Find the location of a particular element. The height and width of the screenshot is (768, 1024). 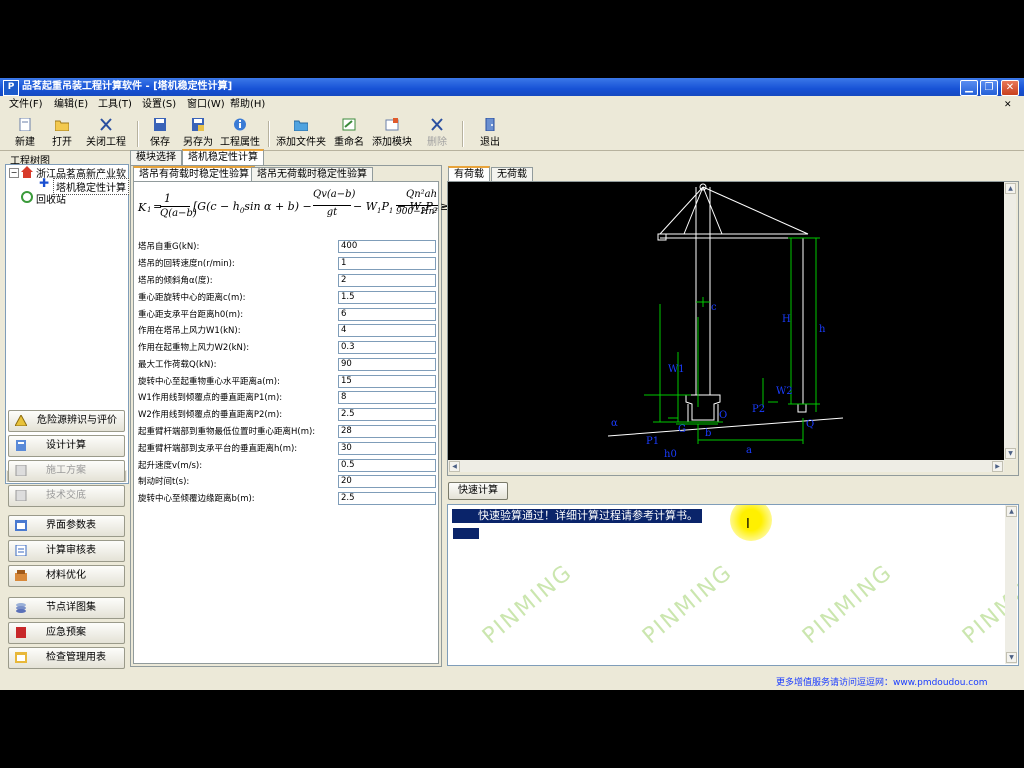

menu-help: 帮助(H) is located at coordinates (247, 105).